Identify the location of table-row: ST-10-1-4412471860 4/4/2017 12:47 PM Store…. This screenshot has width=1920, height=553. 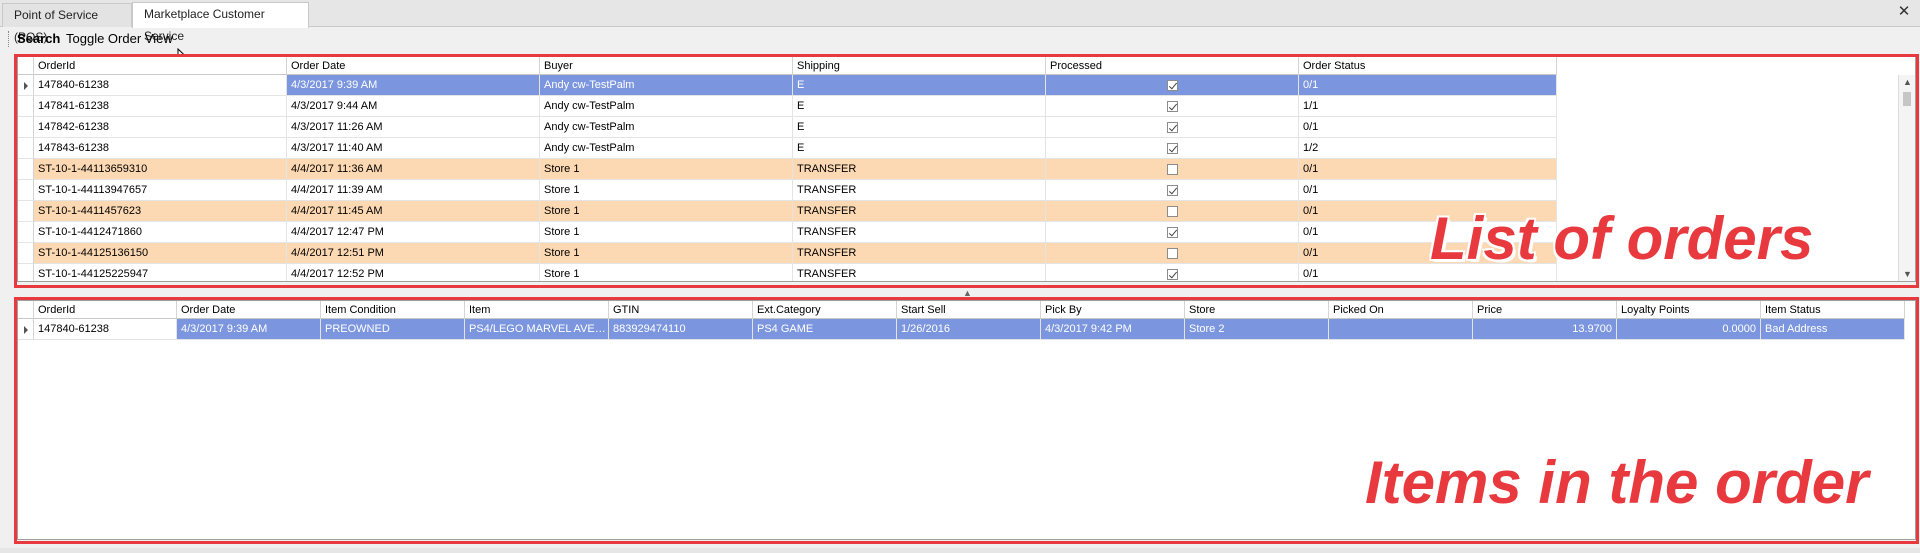
(787, 232).